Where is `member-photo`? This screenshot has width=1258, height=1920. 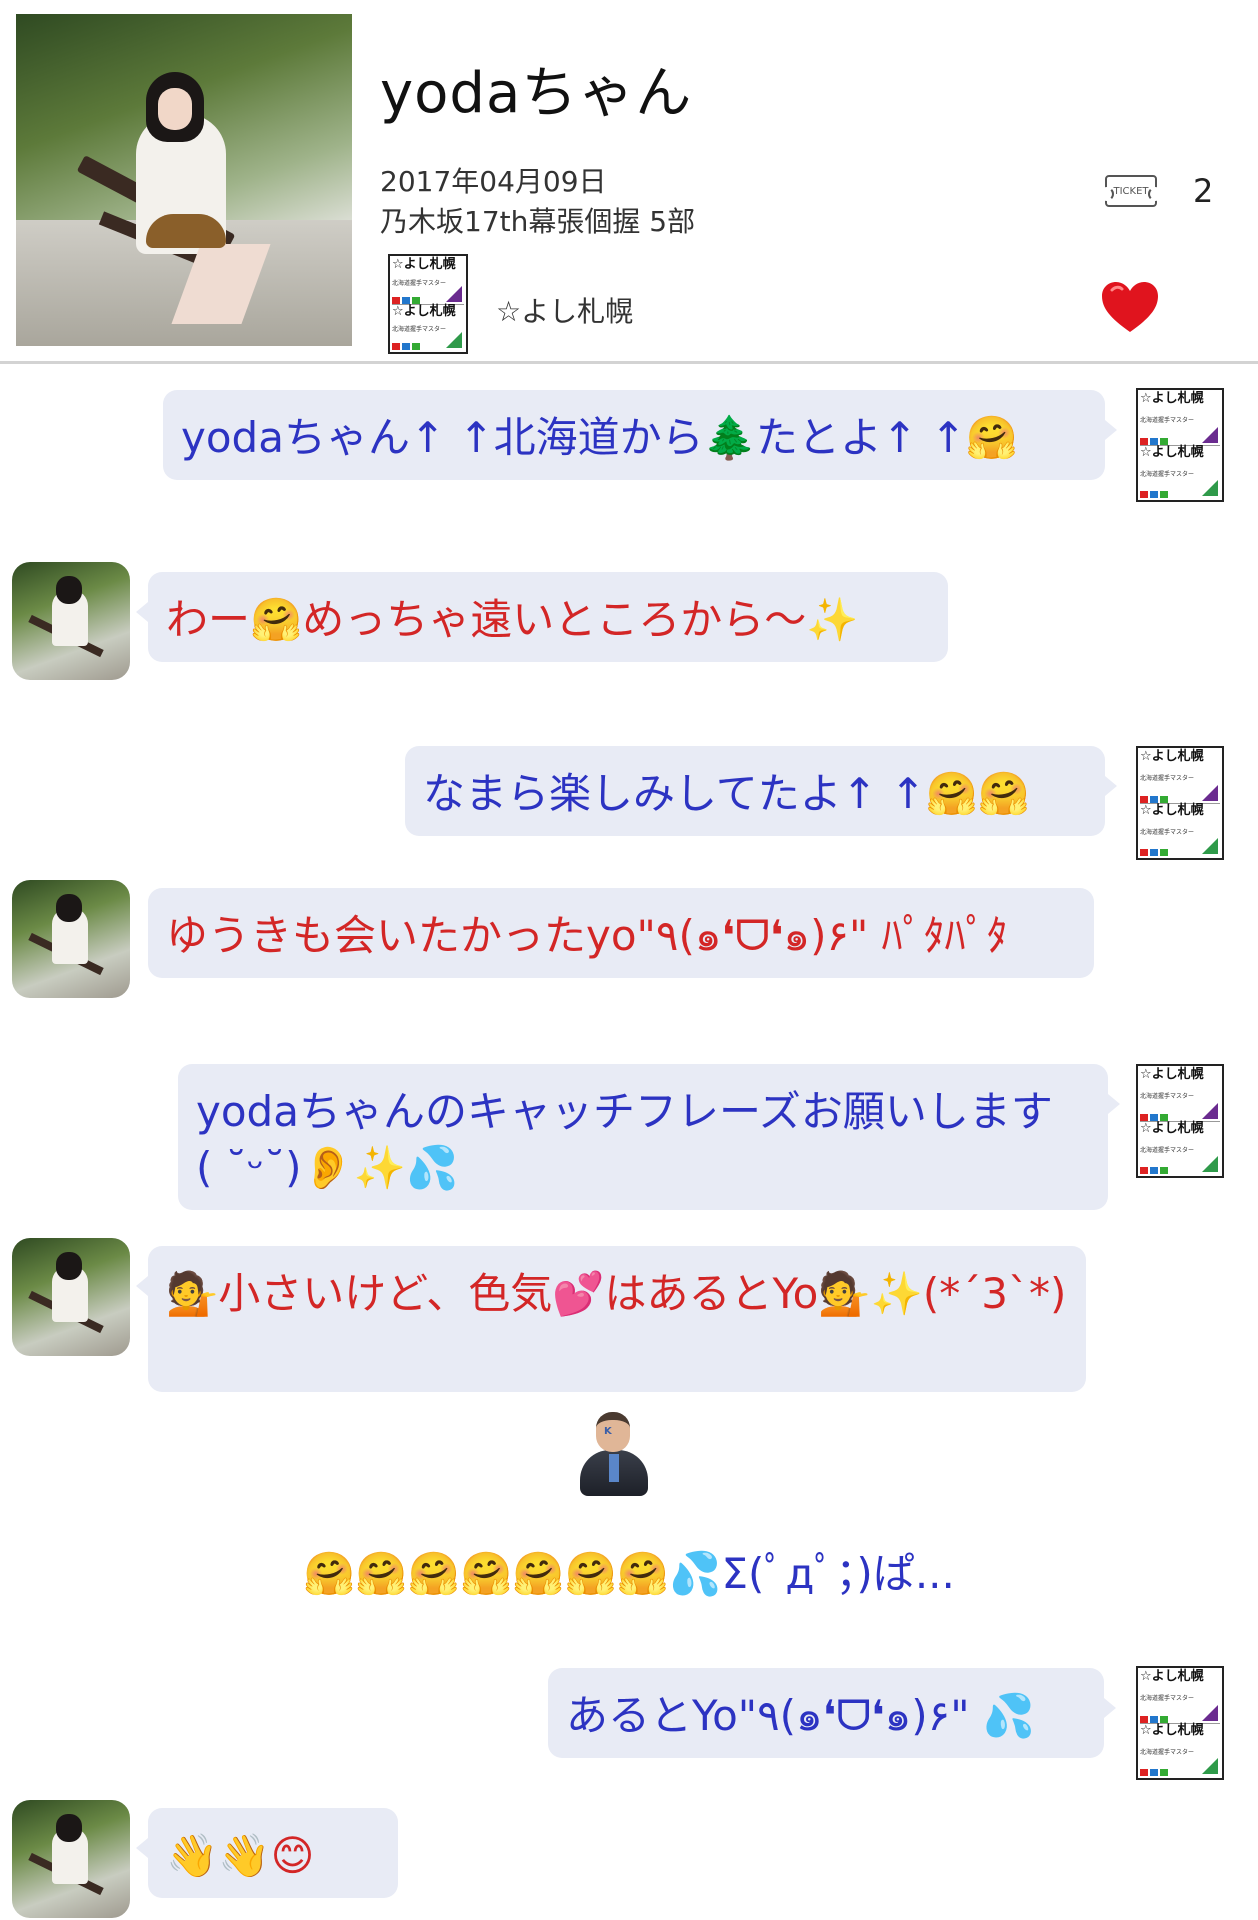 member-photo is located at coordinates (184, 180).